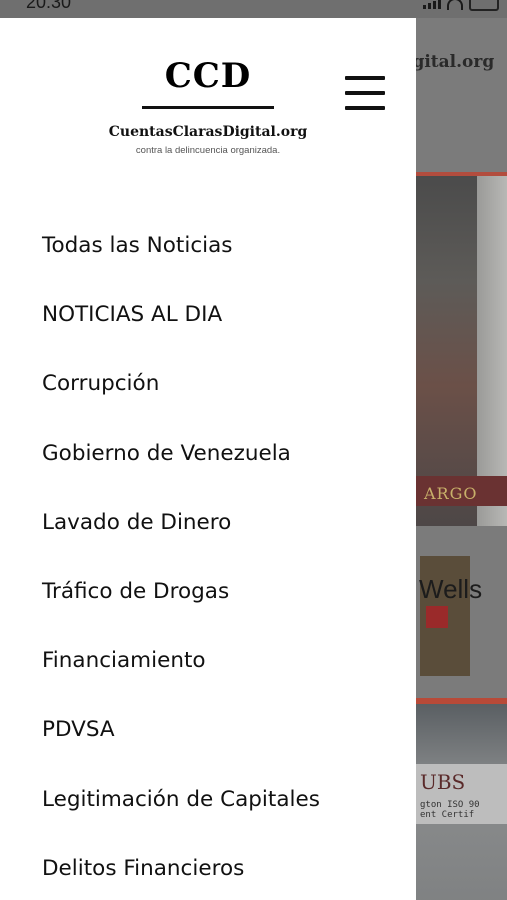 Image resolution: width=507 pixels, height=900 pixels. I want to click on wifi-icon, so click(455, 5).